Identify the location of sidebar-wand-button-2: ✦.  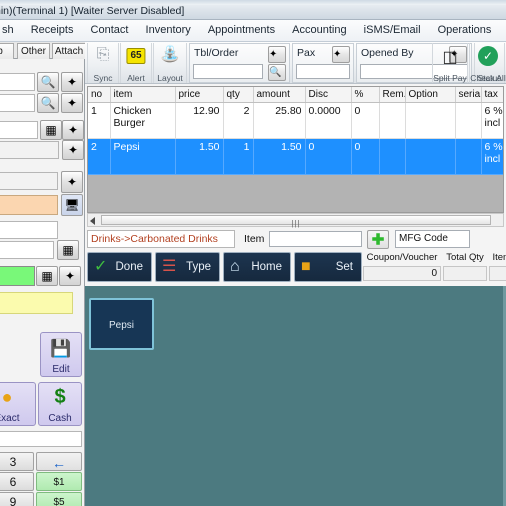
(72, 103).